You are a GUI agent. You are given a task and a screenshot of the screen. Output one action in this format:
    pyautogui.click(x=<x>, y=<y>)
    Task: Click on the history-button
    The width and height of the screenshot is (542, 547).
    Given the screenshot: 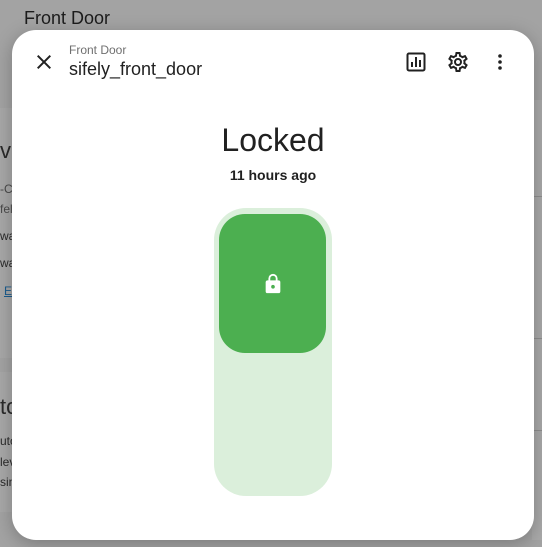 What is the action you would take?
    pyautogui.click(x=416, y=62)
    